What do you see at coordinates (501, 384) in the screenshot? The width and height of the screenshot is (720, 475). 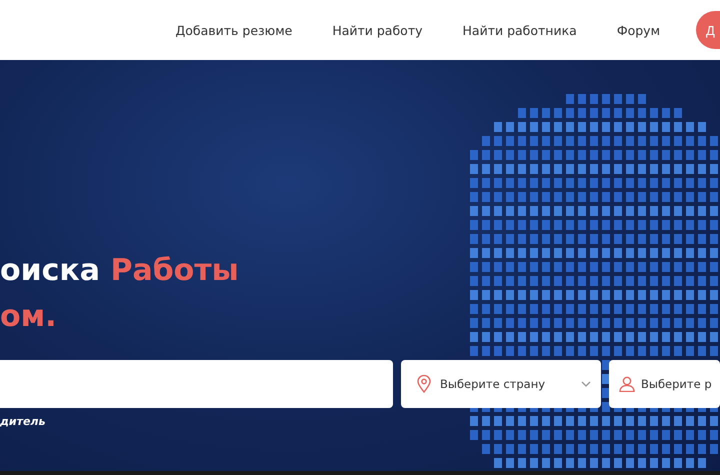 I see `country-select: Выберите страну` at bounding box center [501, 384].